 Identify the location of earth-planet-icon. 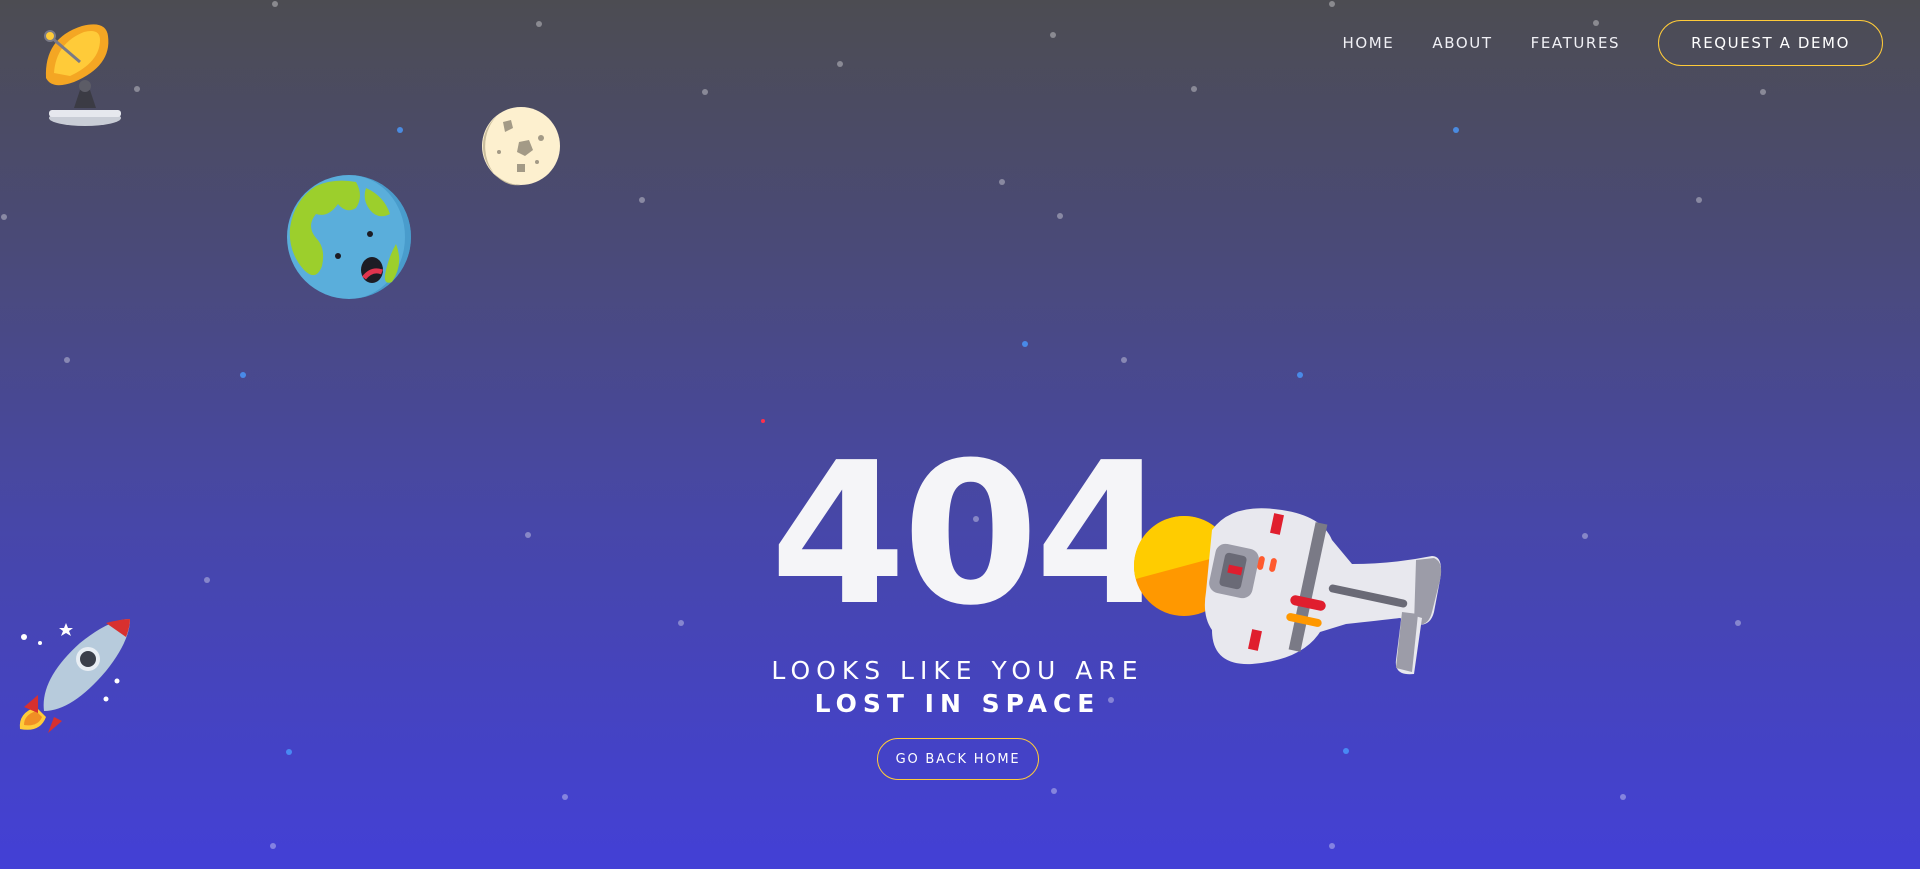
(349, 237).